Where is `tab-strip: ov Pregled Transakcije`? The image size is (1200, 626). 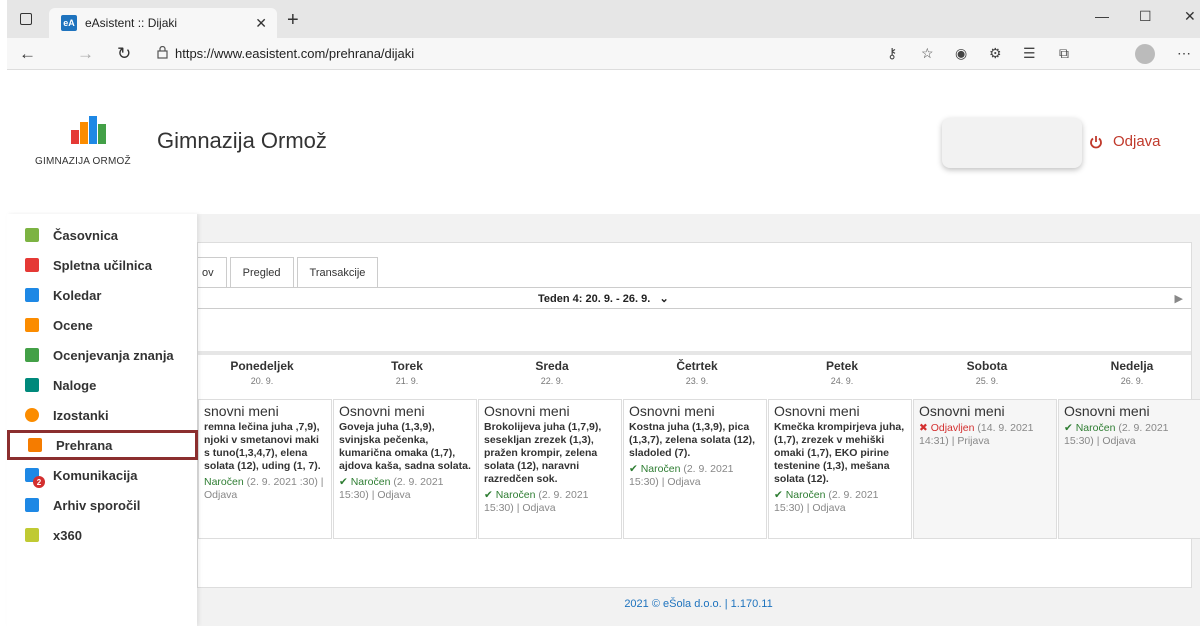
tab-strip: ov Pregled Transakcije is located at coordinates (289, 272).